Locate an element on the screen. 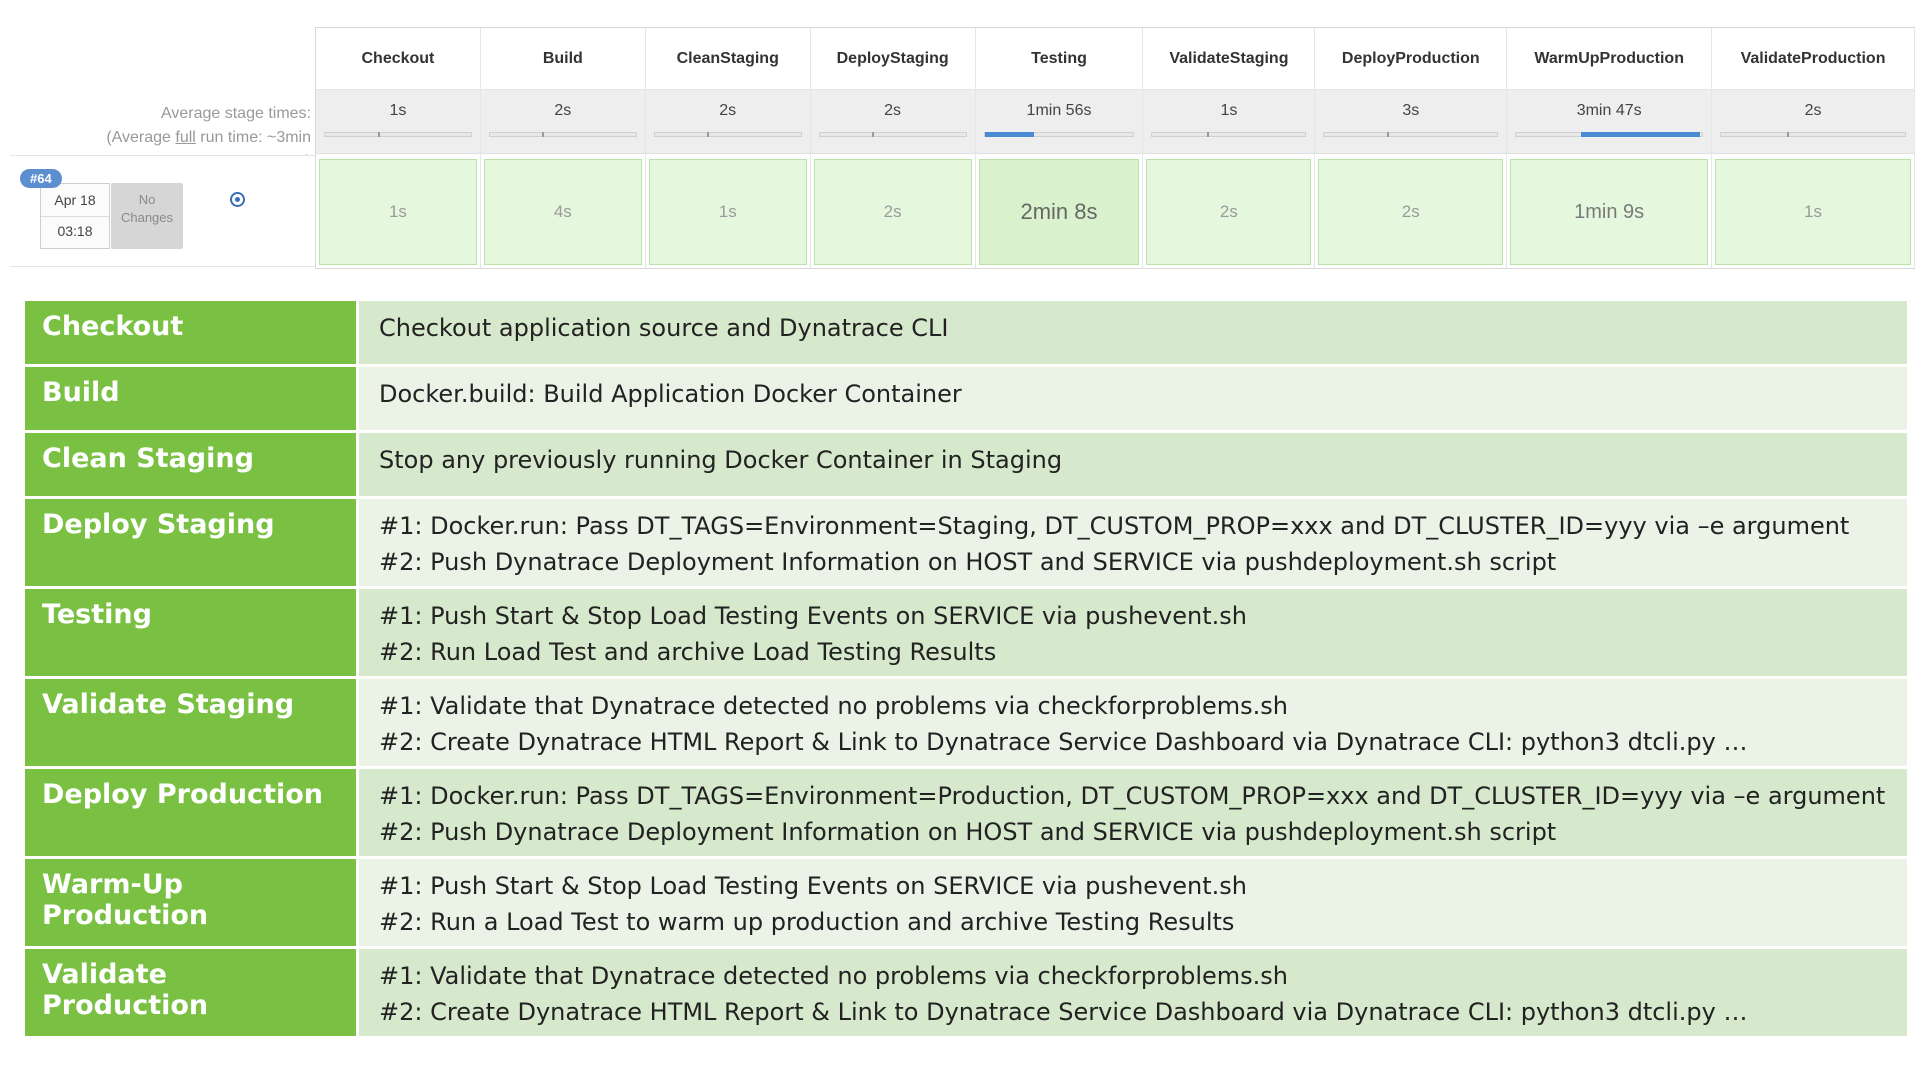 This screenshot has height=1080, width=1920. stage-name-cell: Validate Staging is located at coordinates (190, 722).